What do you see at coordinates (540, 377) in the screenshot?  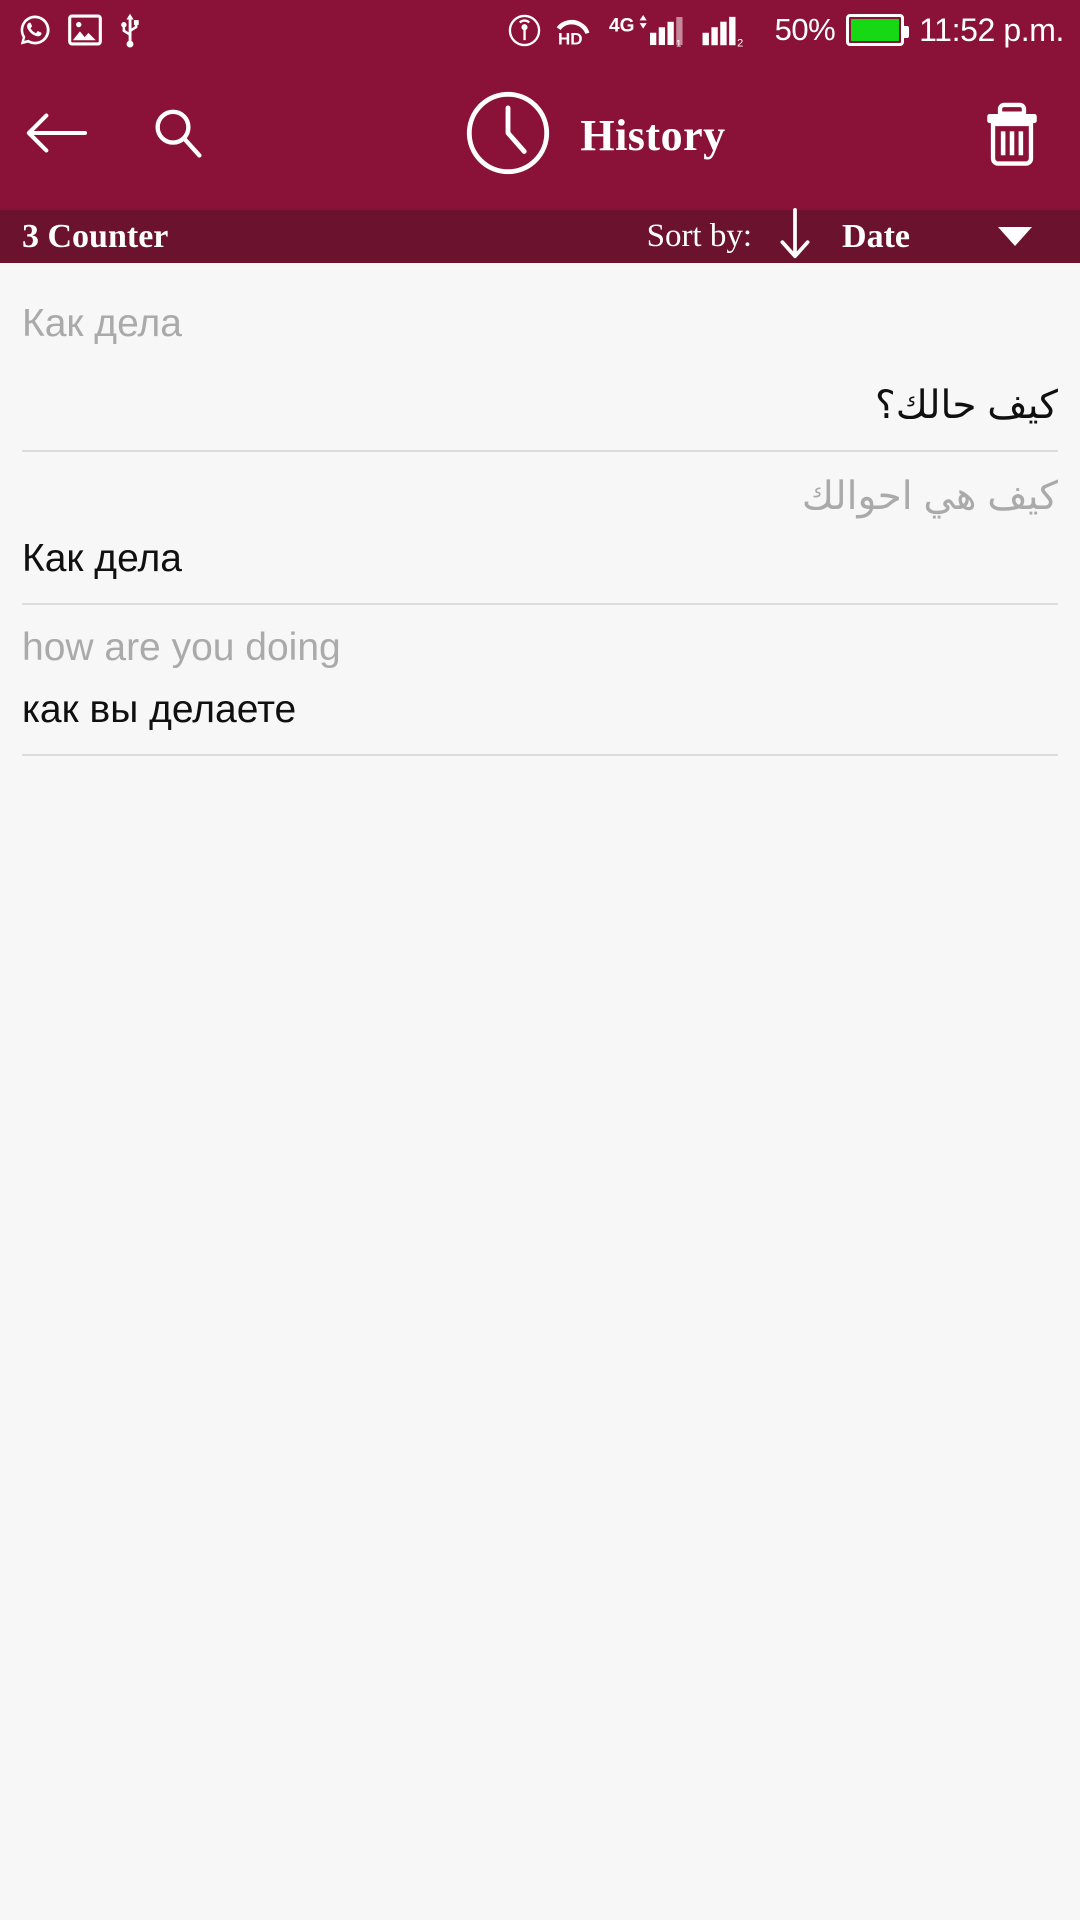 I see `list-item: Как дела كيف حالك؟` at bounding box center [540, 377].